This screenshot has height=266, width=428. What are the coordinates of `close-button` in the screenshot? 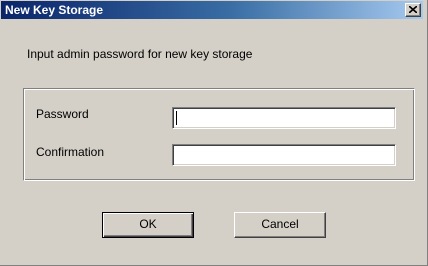 It's located at (413, 10).